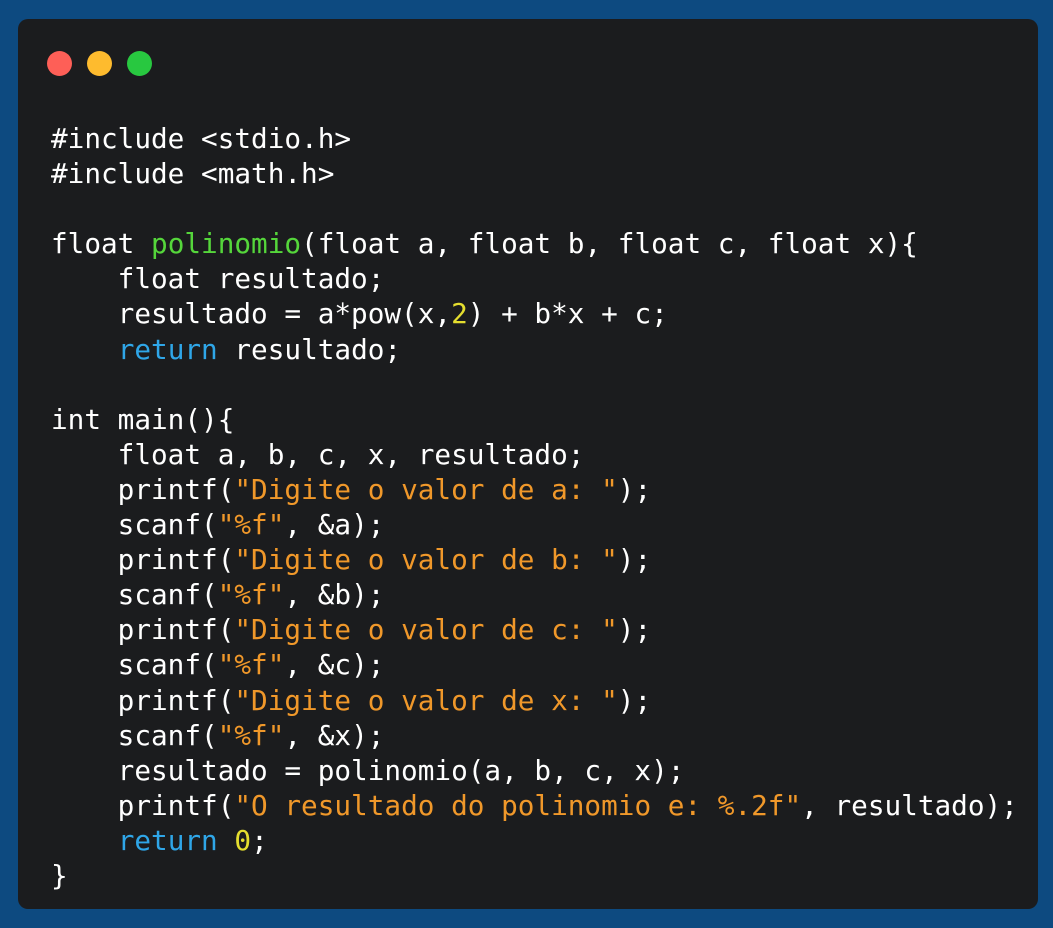 The width and height of the screenshot is (1053, 928). Describe the element at coordinates (251, 314) in the screenshot. I see `code-token: resultado = a*pow(x,` at that location.